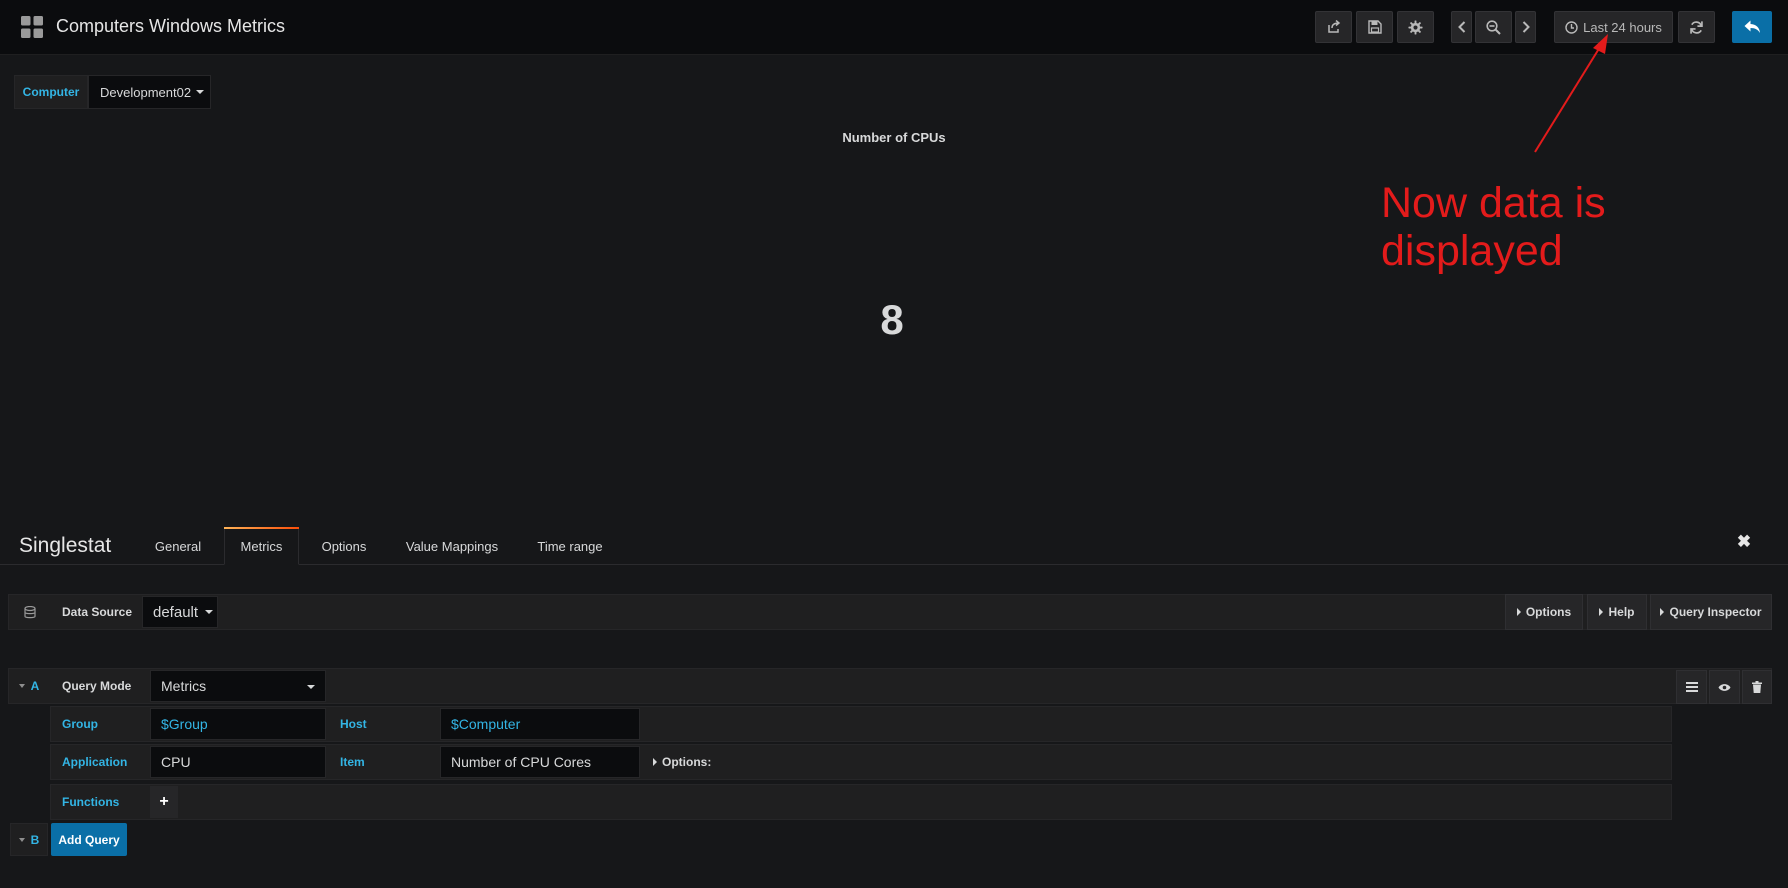  I want to click on toggle-query-visibility-button, so click(1724, 687).